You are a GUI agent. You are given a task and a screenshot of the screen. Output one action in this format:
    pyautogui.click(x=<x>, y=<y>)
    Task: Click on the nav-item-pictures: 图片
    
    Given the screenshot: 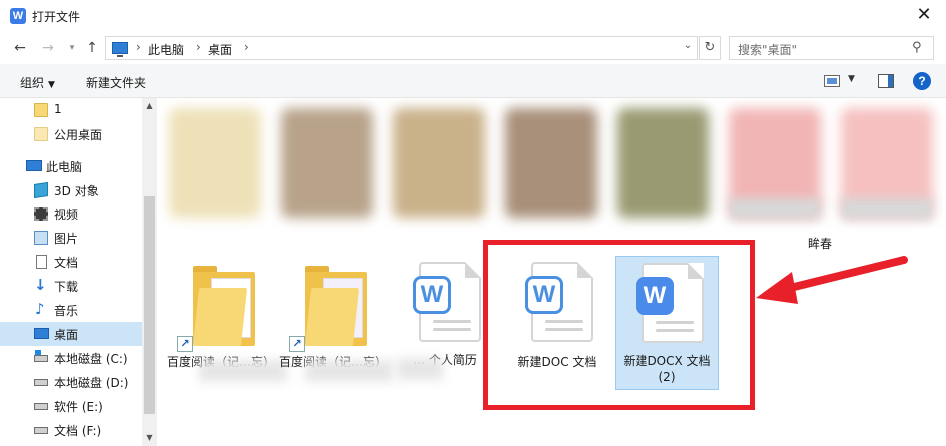 What is the action you would take?
    pyautogui.click(x=71, y=238)
    